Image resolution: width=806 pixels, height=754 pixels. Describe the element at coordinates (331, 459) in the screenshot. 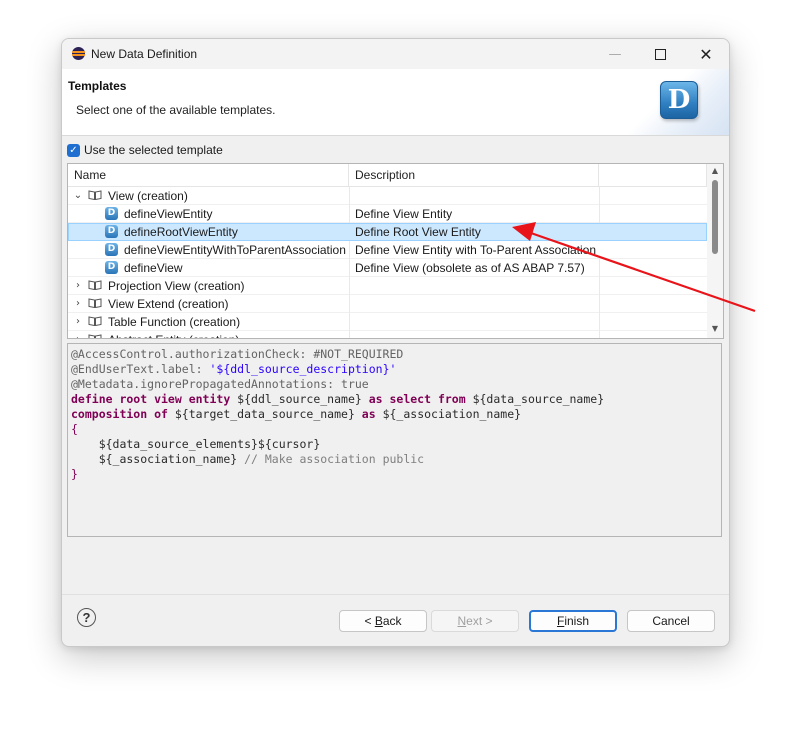

I see `code-comment: // Make association public` at that location.